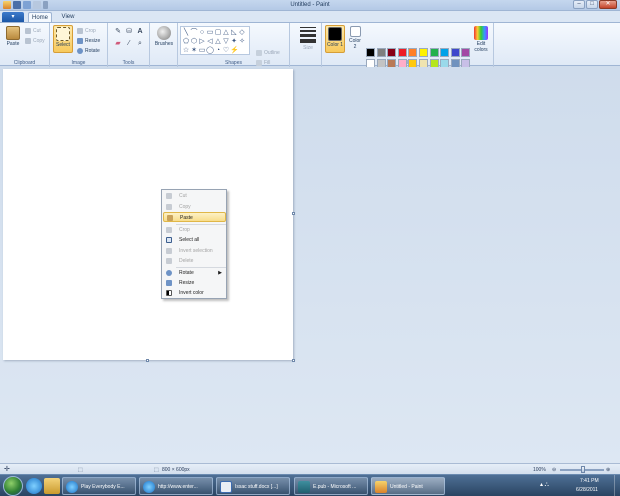 Image resolution: width=620 pixels, height=496 pixels. What do you see at coordinates (308, 48) in the screenshot?
I see `size-label: Size` at bounding box center [308, 48].